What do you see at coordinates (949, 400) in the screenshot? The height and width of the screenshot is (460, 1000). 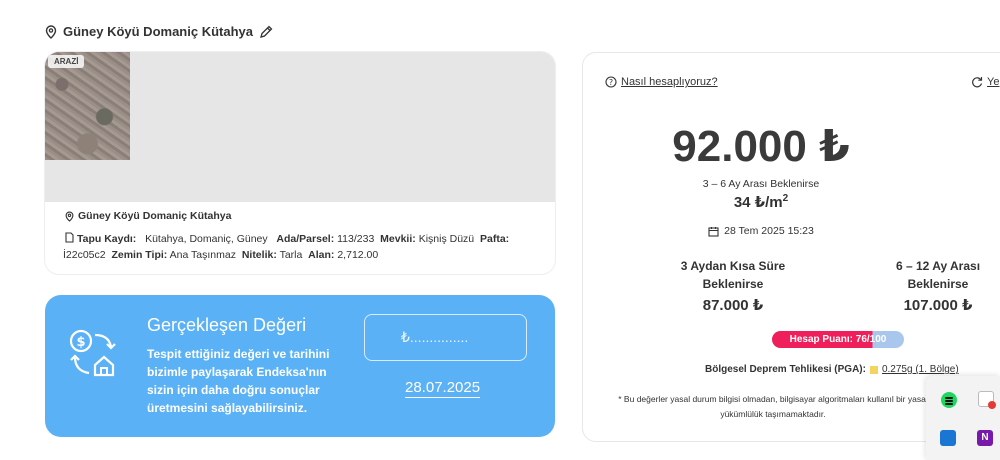 I see `spotify-icon` at bounding box center [949, 400].